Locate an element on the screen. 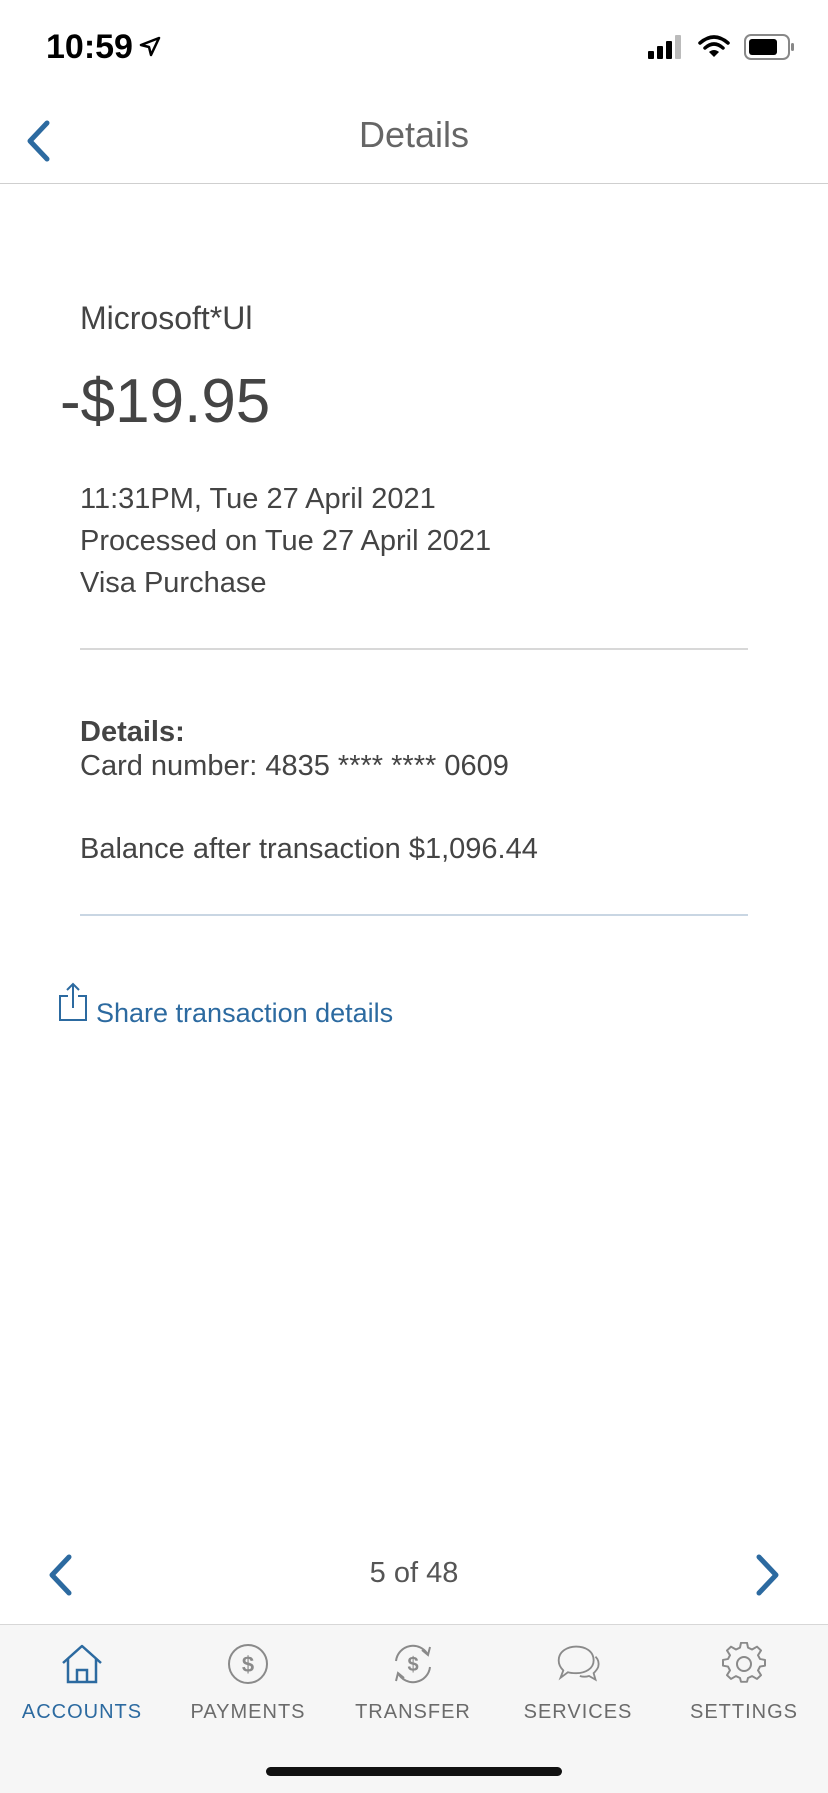 Image resolution: width=828 pixels, height=1793 pixels. tab-payments: $ PAYMENTS is located at coordinates (248, 1682).